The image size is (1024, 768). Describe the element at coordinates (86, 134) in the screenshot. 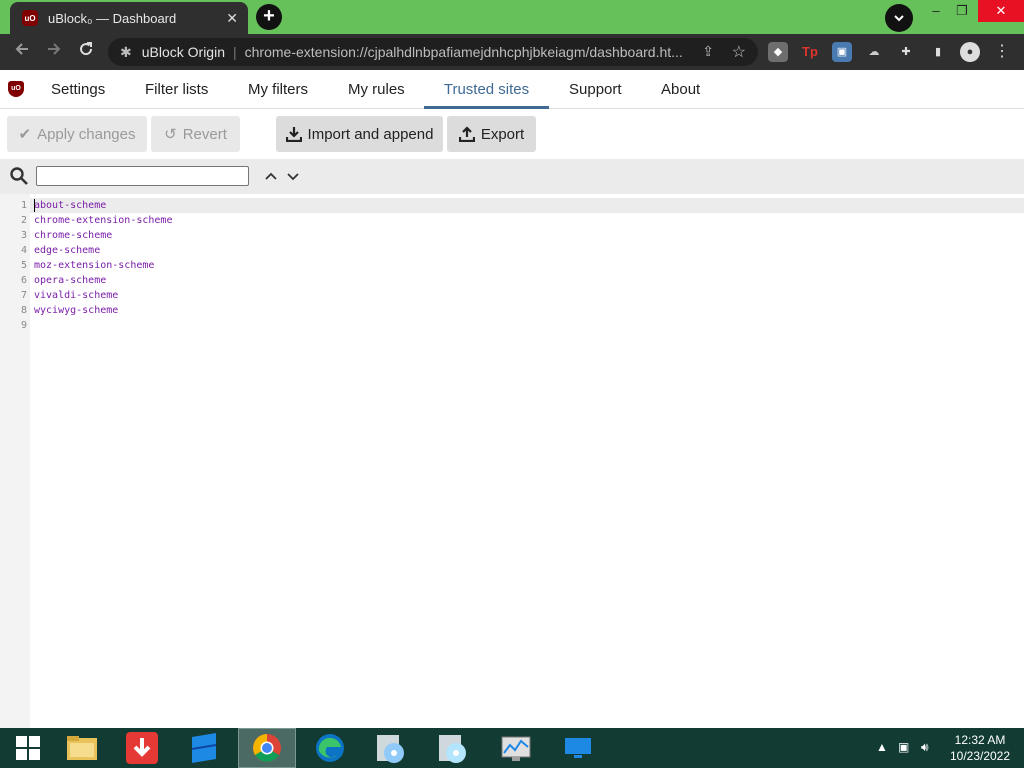

I see `apply-changes-label: Apply changes` at that location.